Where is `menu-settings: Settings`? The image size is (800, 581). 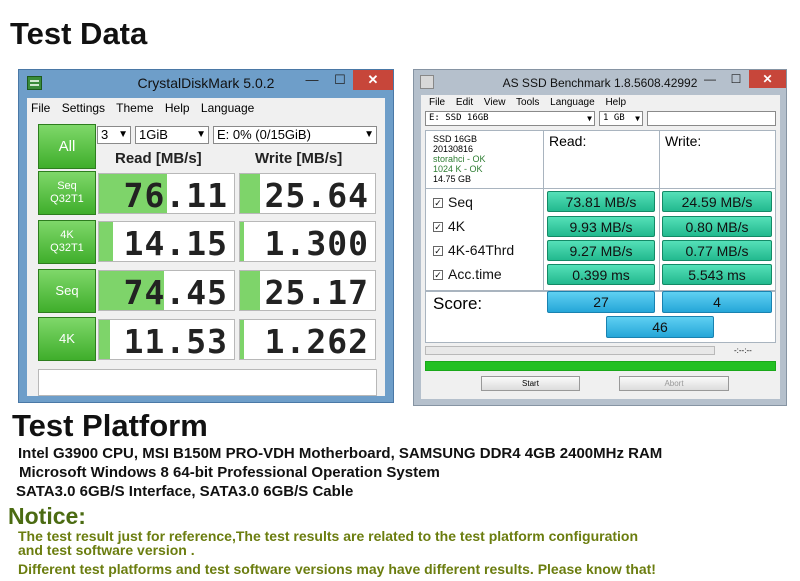
menu-settings: Settings is located at coordinates (83, 108).